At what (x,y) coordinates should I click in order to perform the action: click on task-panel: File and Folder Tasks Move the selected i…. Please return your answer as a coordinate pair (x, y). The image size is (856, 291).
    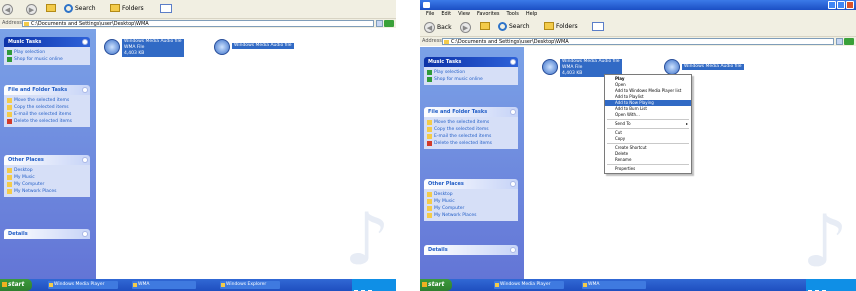
    Looking at the image, I should click on (47, 106).